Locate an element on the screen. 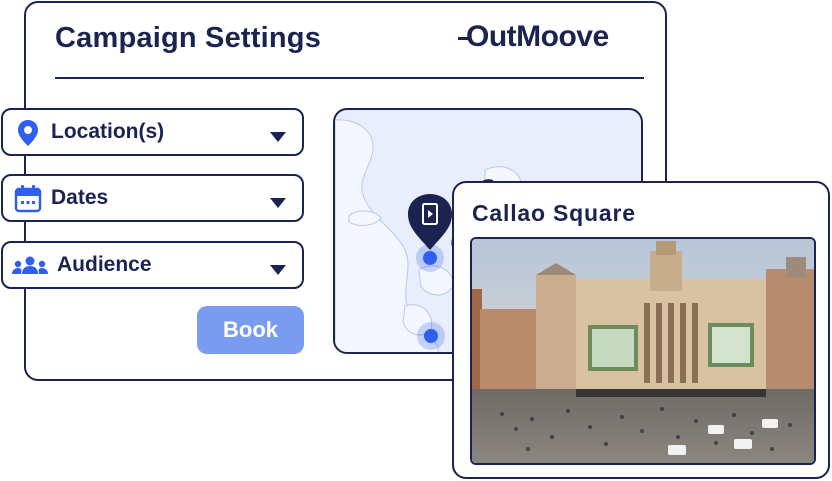 The height and width of the screenshot is (481, 832). calendar-icon is located at coordinates (28, 199).